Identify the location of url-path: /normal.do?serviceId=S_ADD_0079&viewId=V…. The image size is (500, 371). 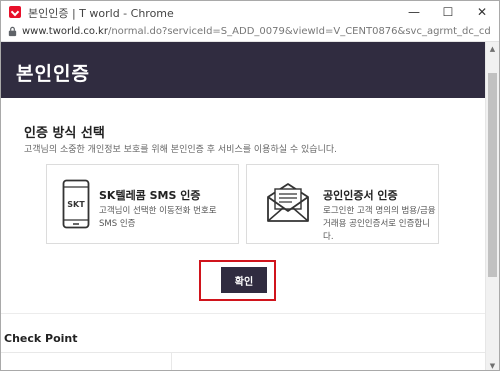
(298, 31).